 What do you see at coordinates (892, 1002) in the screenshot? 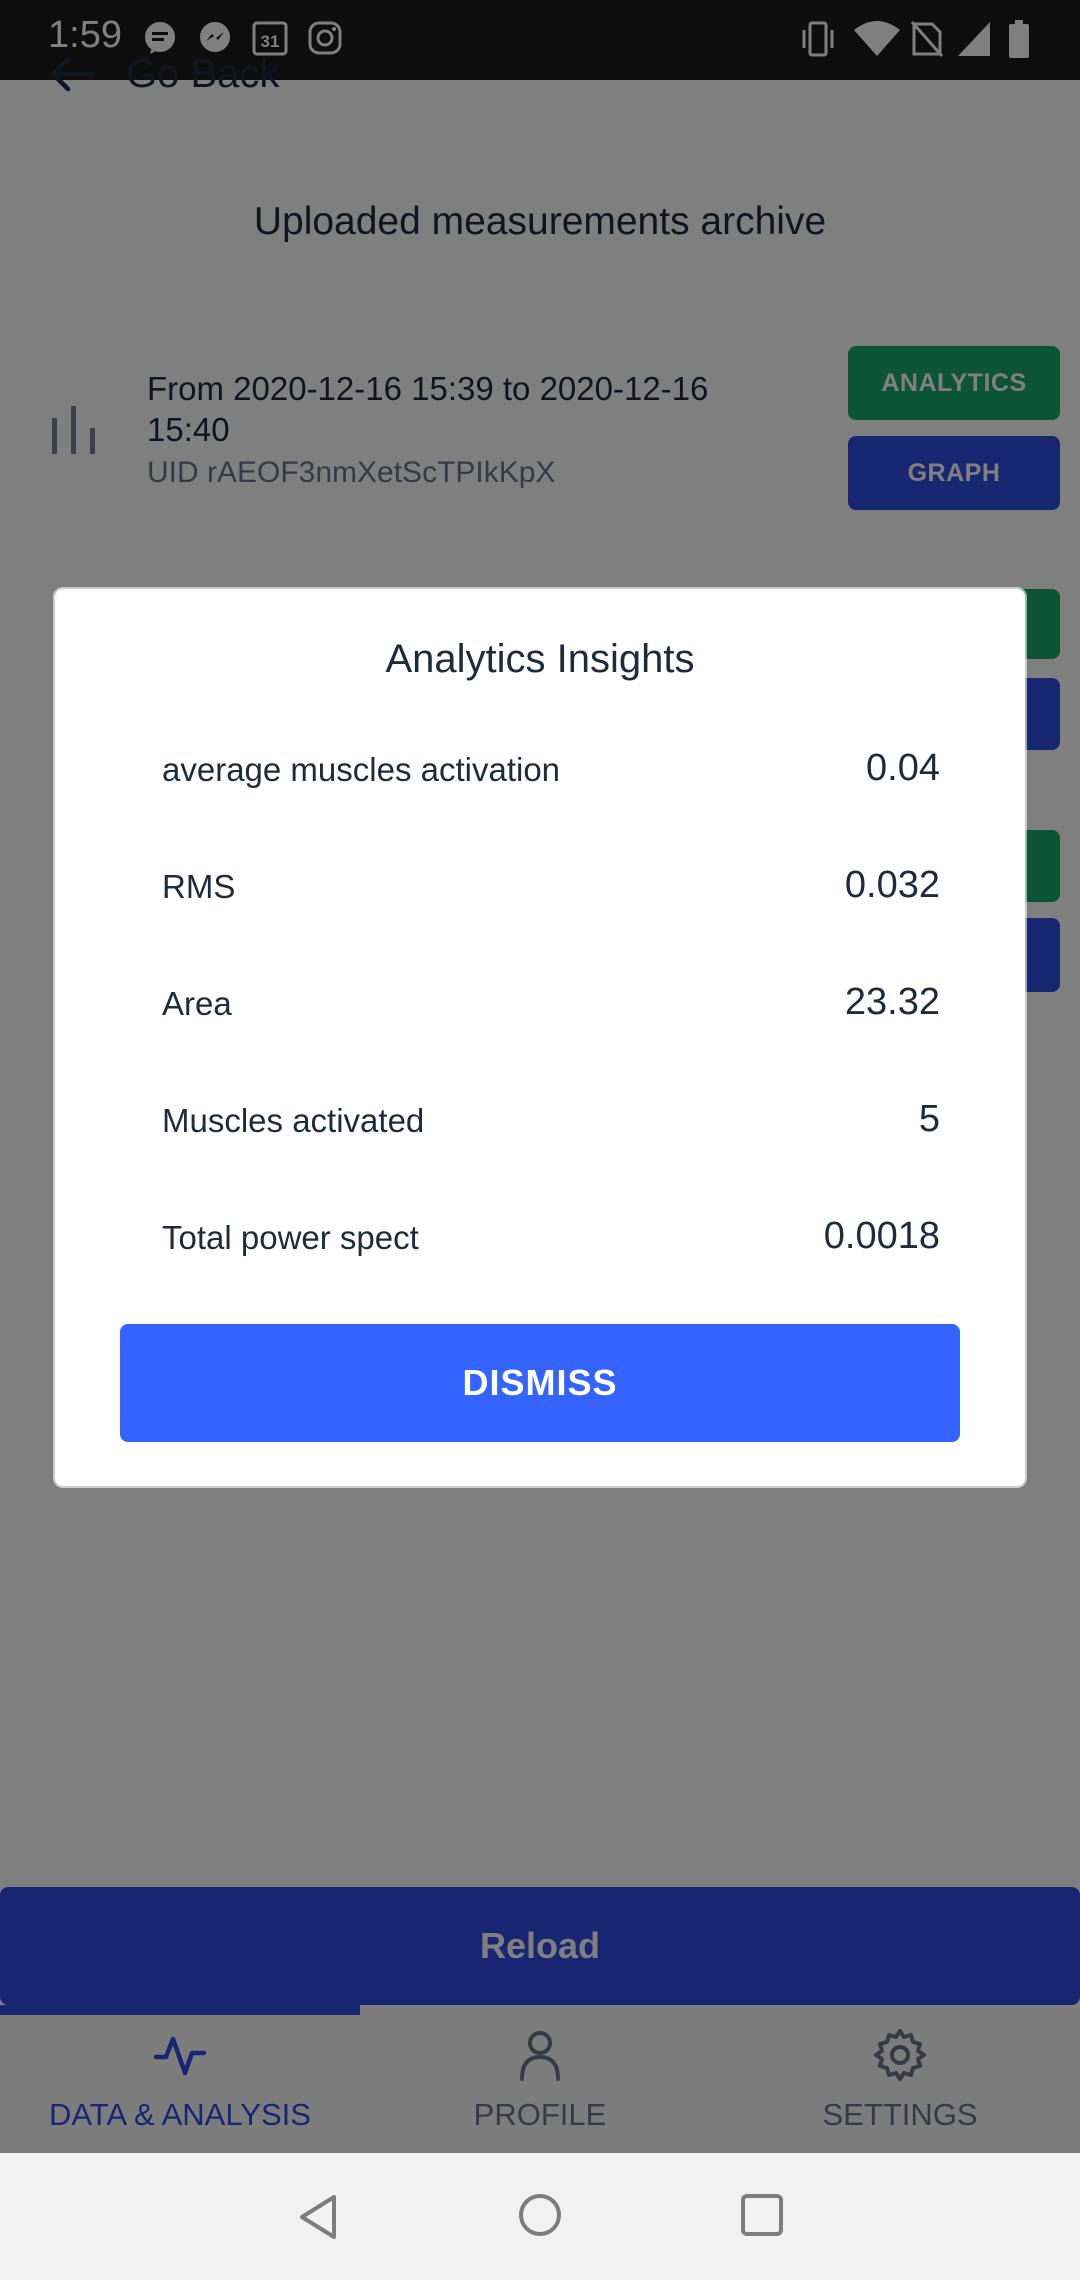
I see `metric-value: 23.32` at bounding box center [892, 1002].